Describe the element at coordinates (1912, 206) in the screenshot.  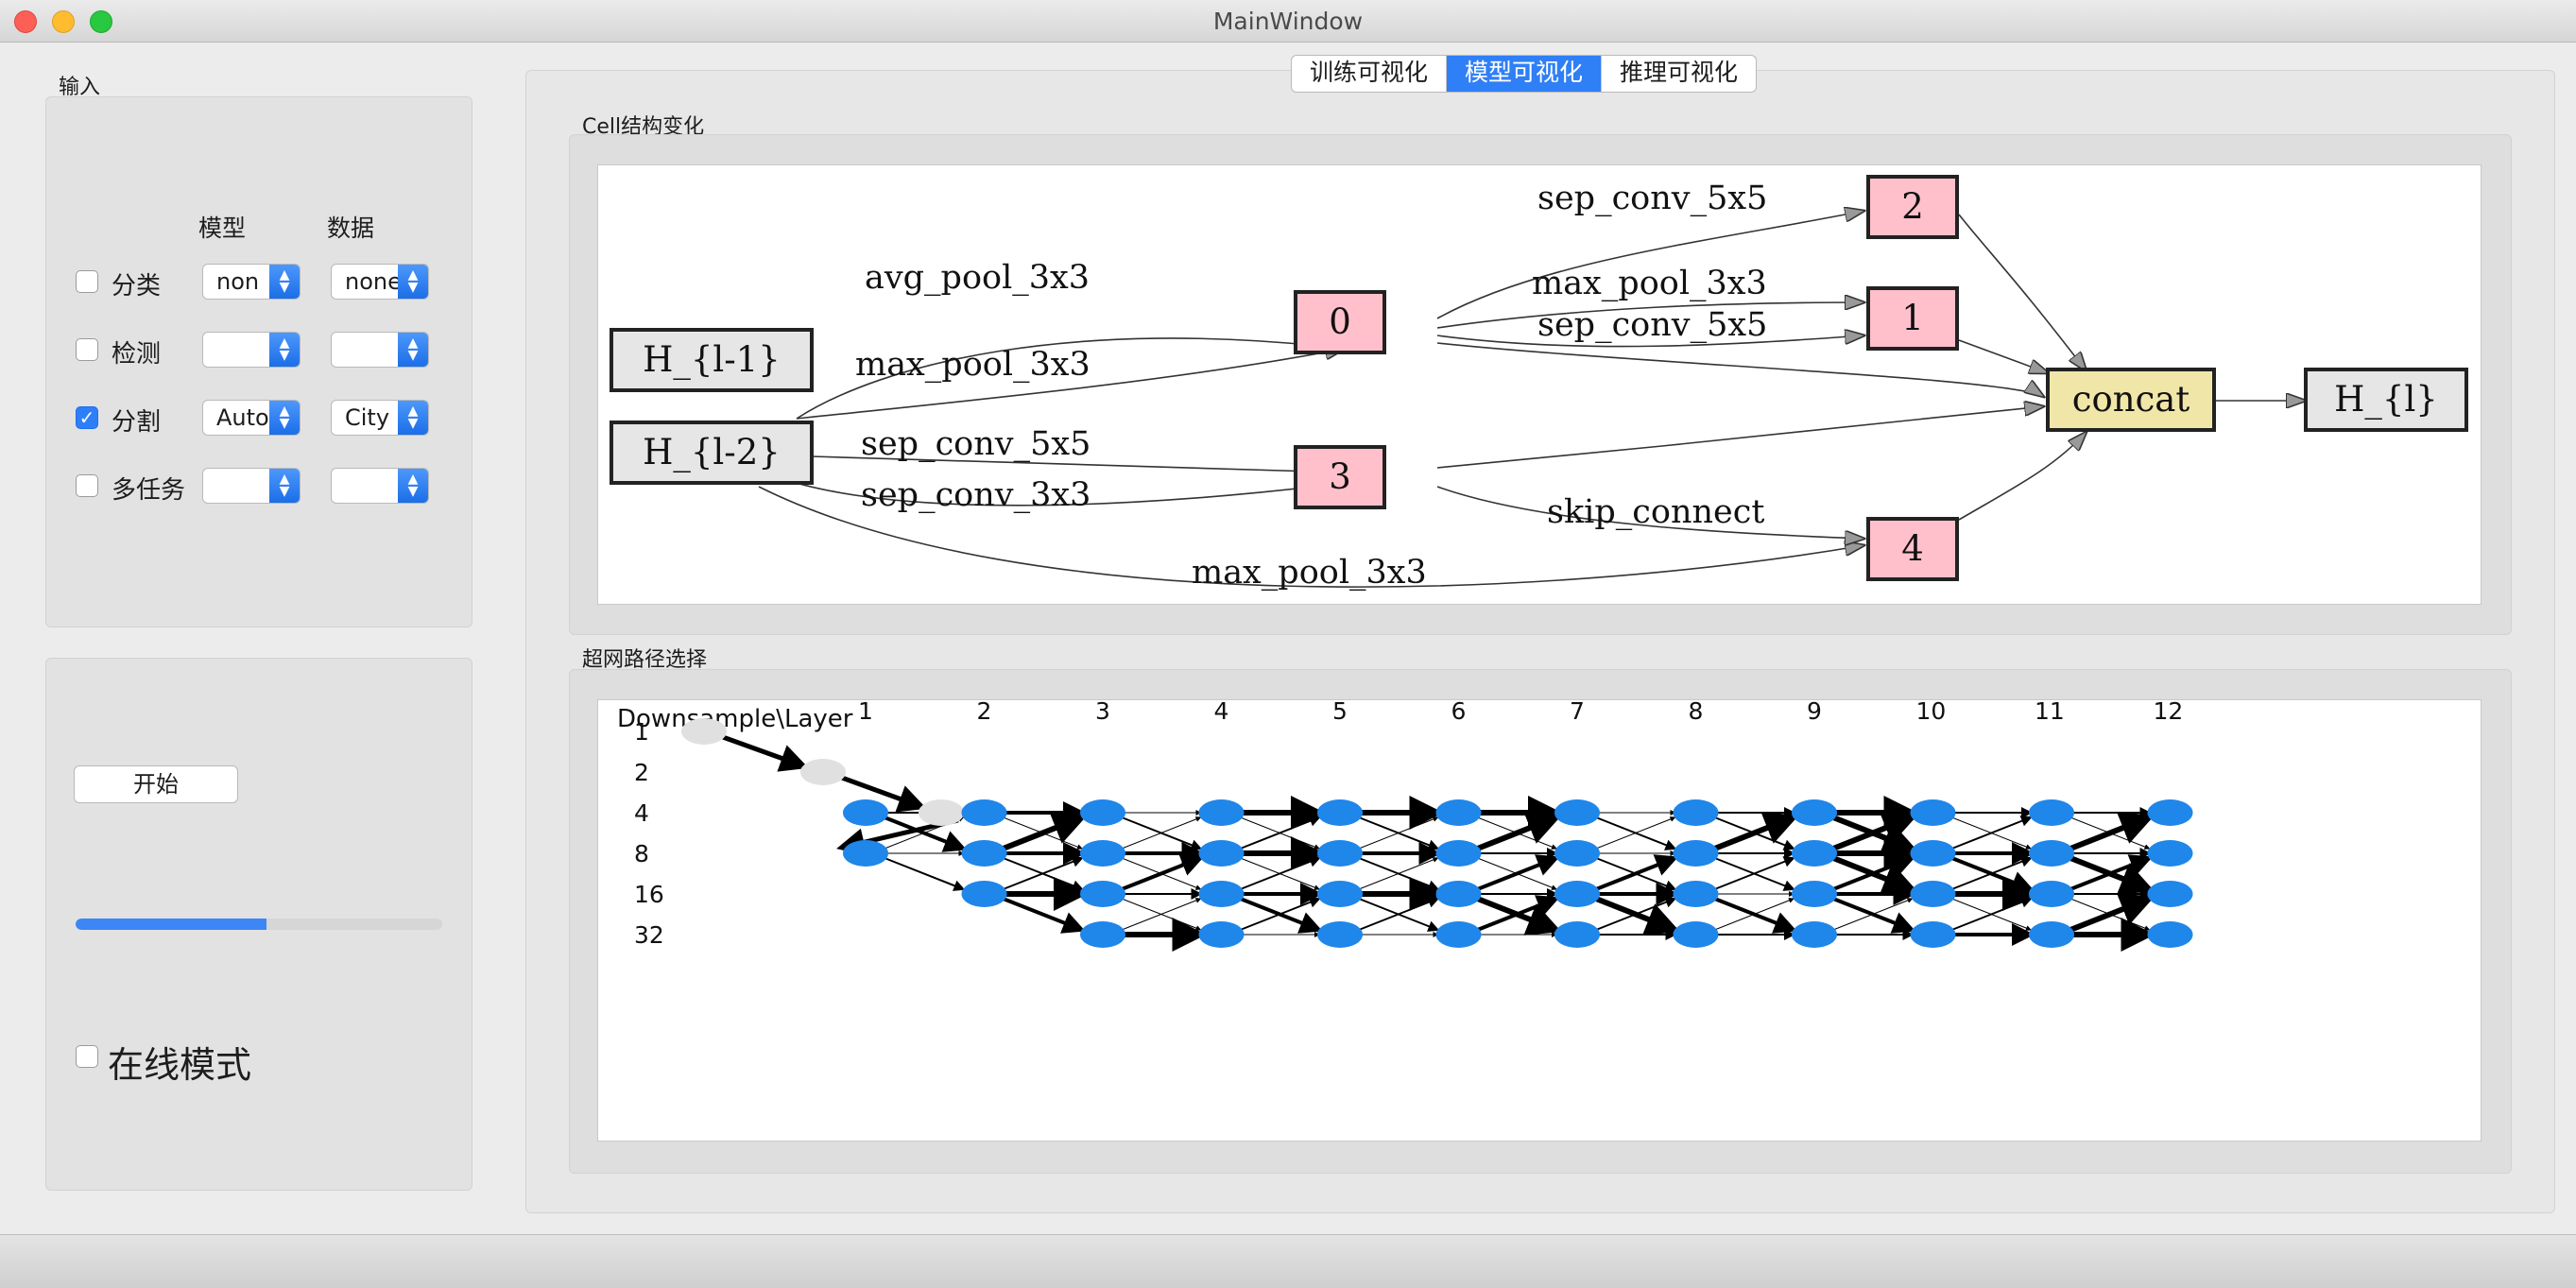
I see `node-label: 2` at that location.